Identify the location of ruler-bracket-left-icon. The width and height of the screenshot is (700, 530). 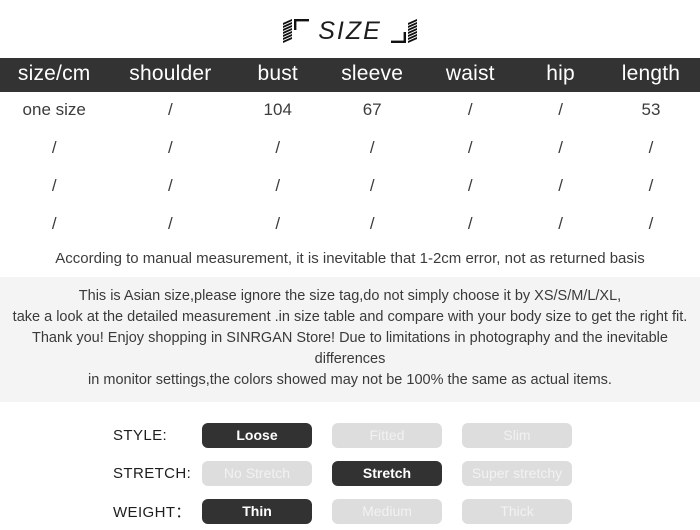
(296, 31).